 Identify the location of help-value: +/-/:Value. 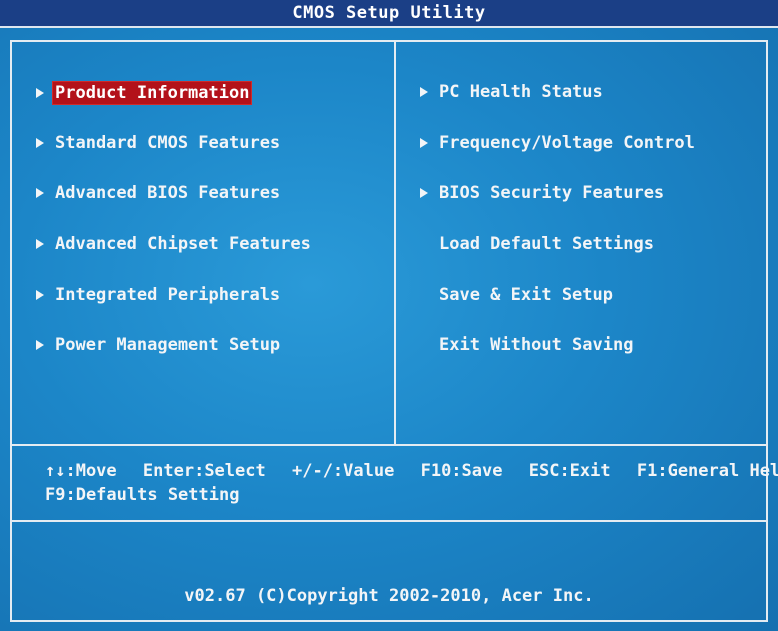
(343, 471).